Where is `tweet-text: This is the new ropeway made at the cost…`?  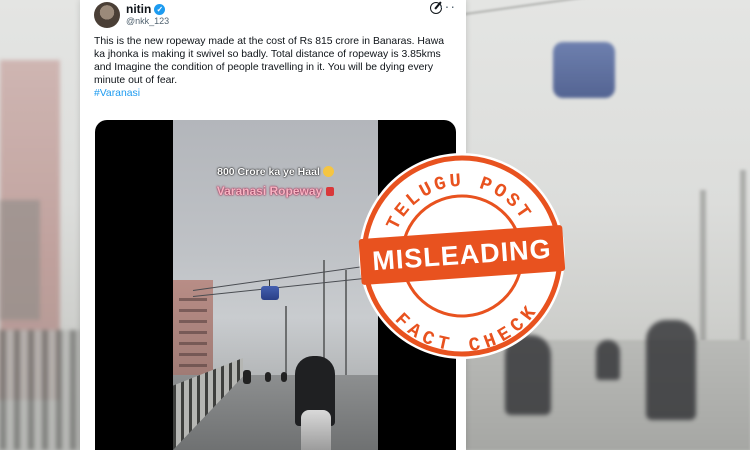
tweet-text: This is the new ropeway made at the cost… is located at coordinates (275, 67).